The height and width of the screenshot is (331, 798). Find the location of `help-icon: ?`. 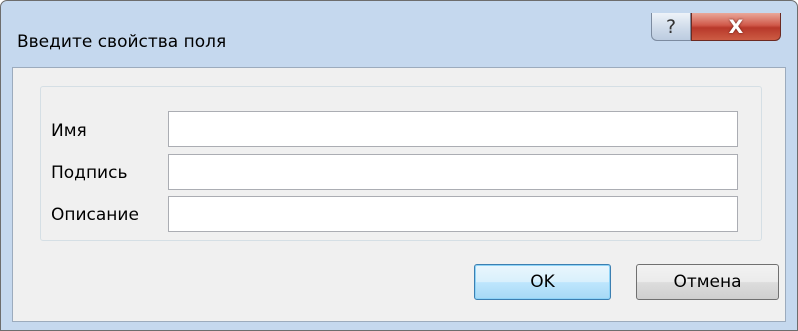

help-icon: ? is located at coordinates (671, 26).